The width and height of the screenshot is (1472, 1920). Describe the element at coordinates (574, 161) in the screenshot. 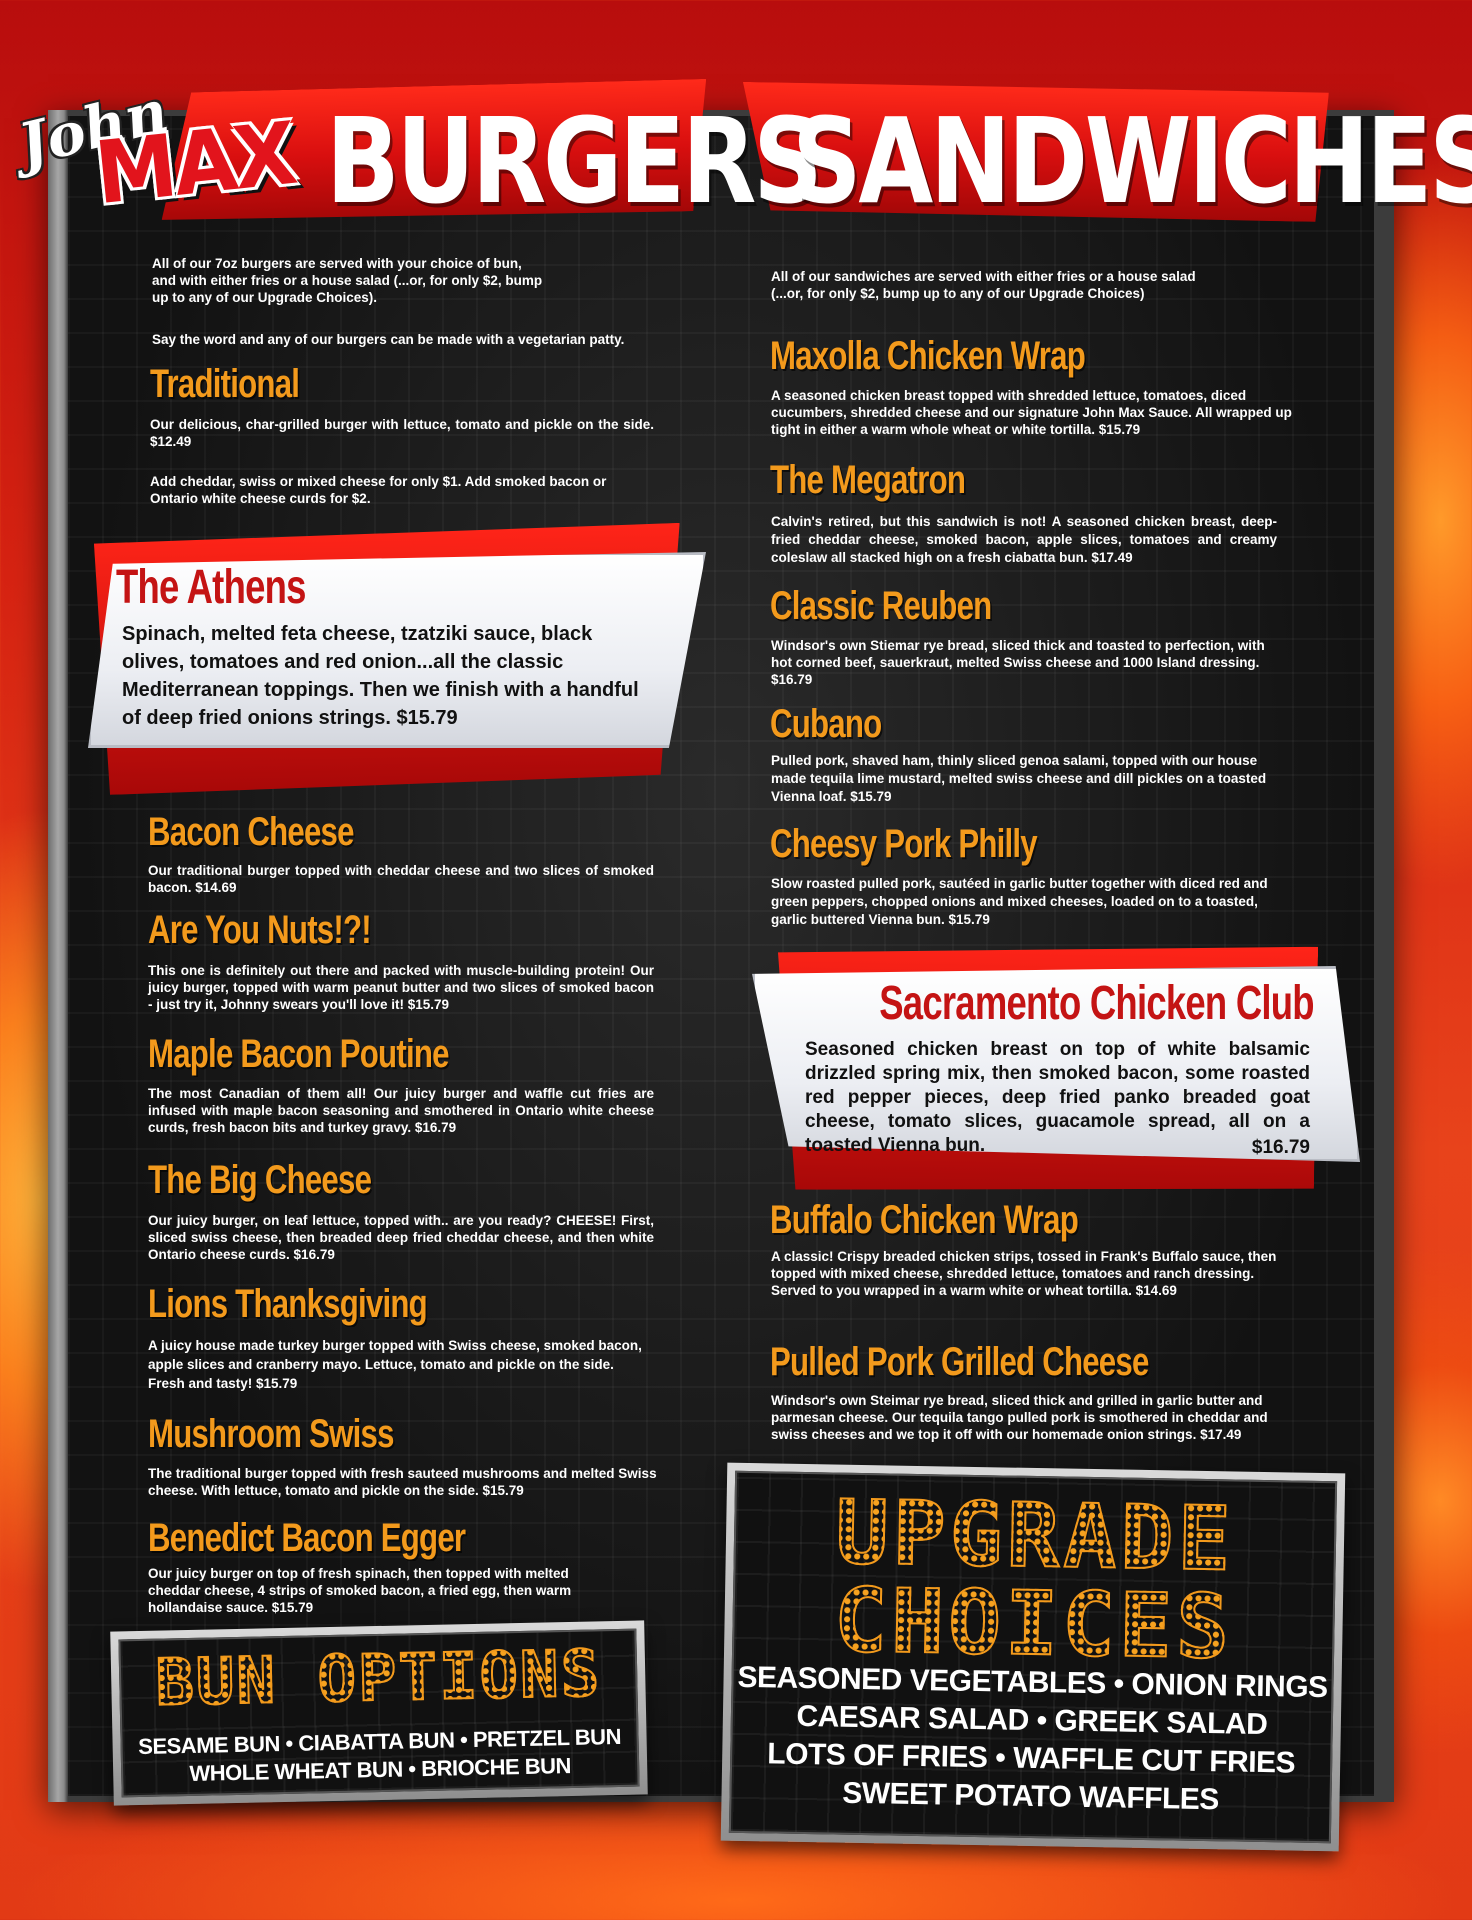

I see `burgers-heading: BURGERS` at that location.